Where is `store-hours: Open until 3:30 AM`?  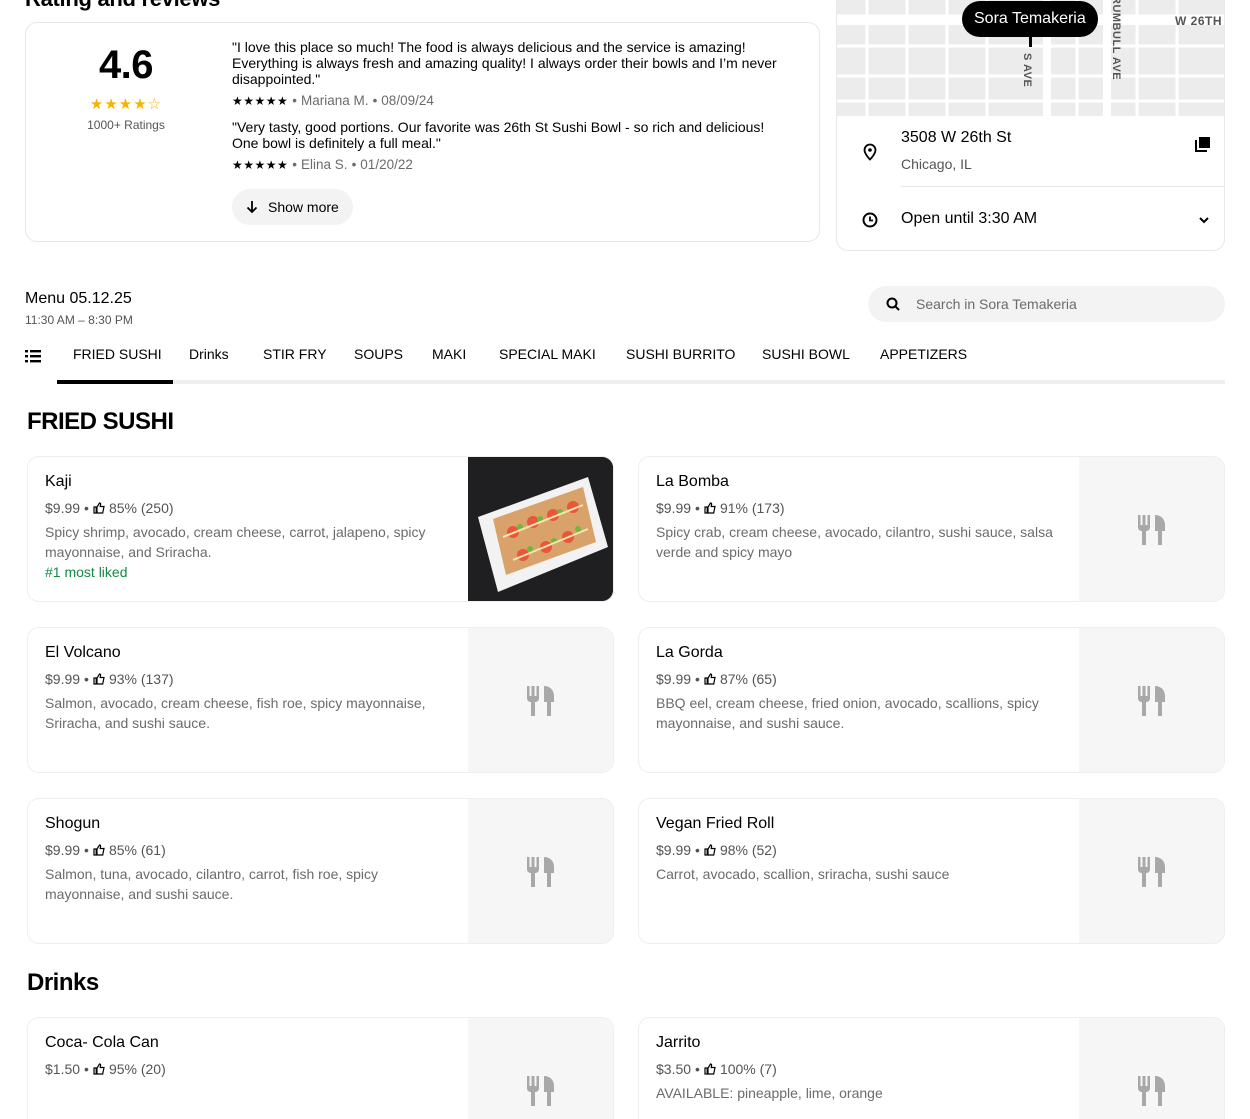 store-hours: Open until 3:30 AM is located at coordinates (969, 218).